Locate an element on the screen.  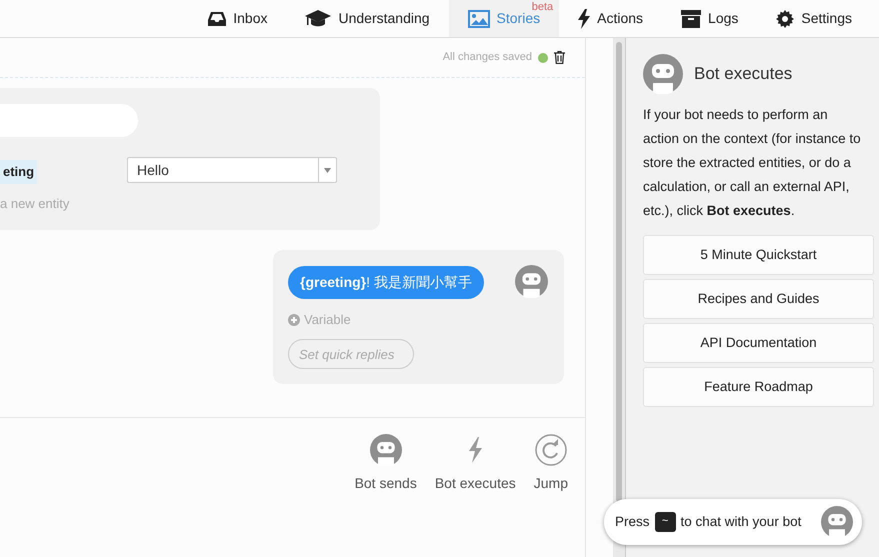
plus-circle-icon is located at coordinates (294, 320).